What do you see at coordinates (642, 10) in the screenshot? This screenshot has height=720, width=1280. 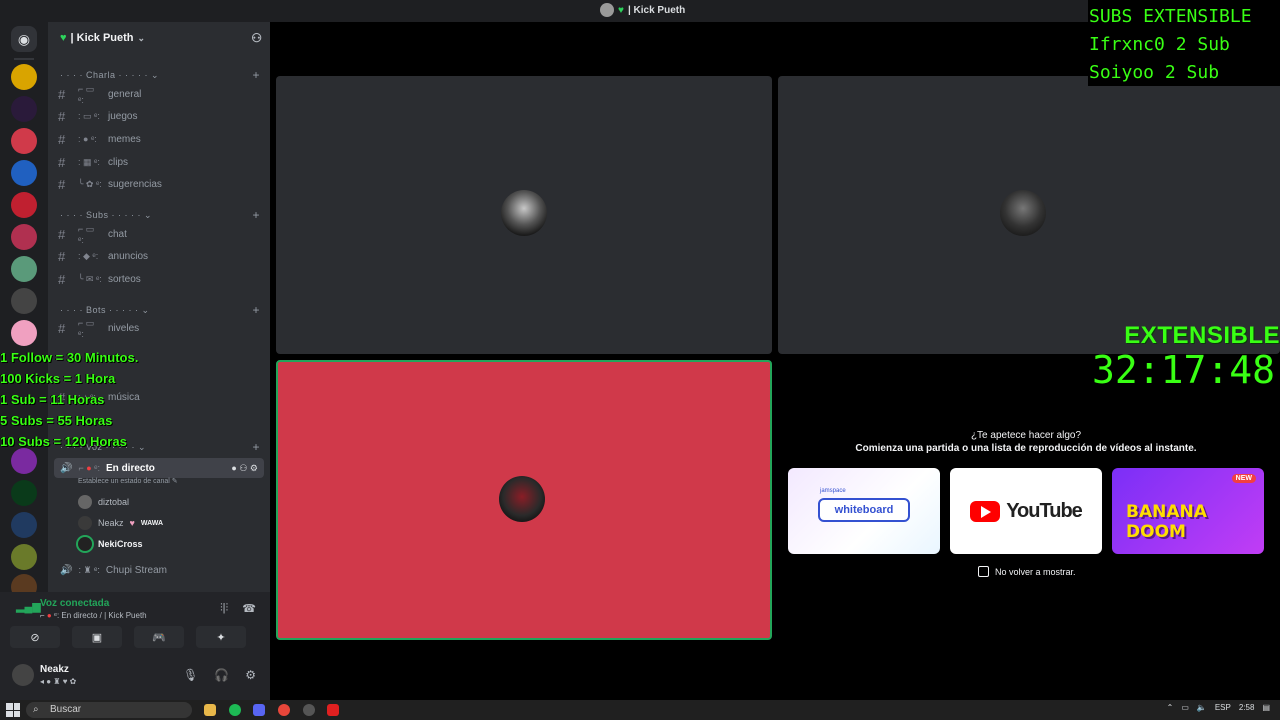 I see `window-title: ♥ | Kick Pueth` at bounding box center [642, 10].